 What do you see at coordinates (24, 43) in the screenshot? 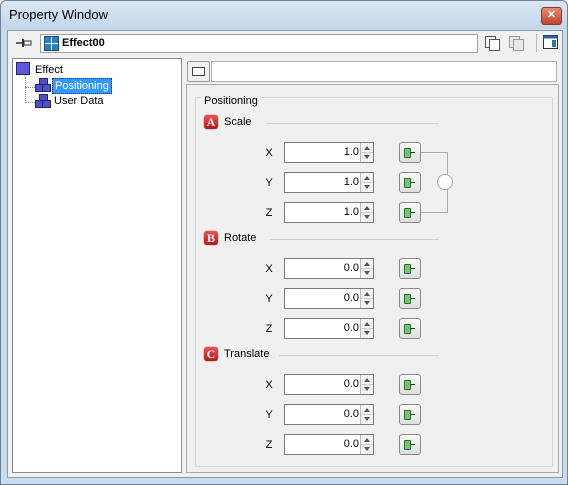
I see `pin-icon` at bounding box center [24, 43].